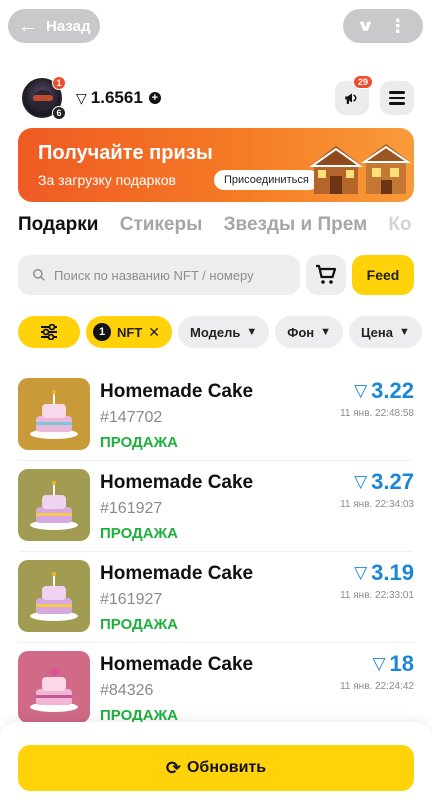 The width and height of the screenshot is (432, 800). Describe the element at coordinates (398, 26) in the screenshot. I see `more-vertical-icon: ⋮` at that location.